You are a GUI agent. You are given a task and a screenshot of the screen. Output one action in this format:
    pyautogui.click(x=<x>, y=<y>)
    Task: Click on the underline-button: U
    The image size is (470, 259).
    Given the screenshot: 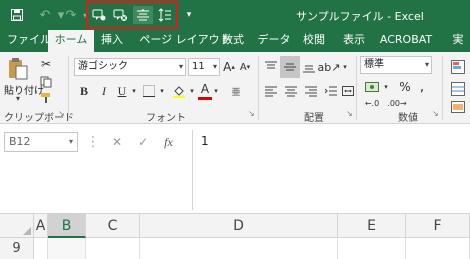 What is the action you would take?
    pyautogui.click(x=122, y=91)
    